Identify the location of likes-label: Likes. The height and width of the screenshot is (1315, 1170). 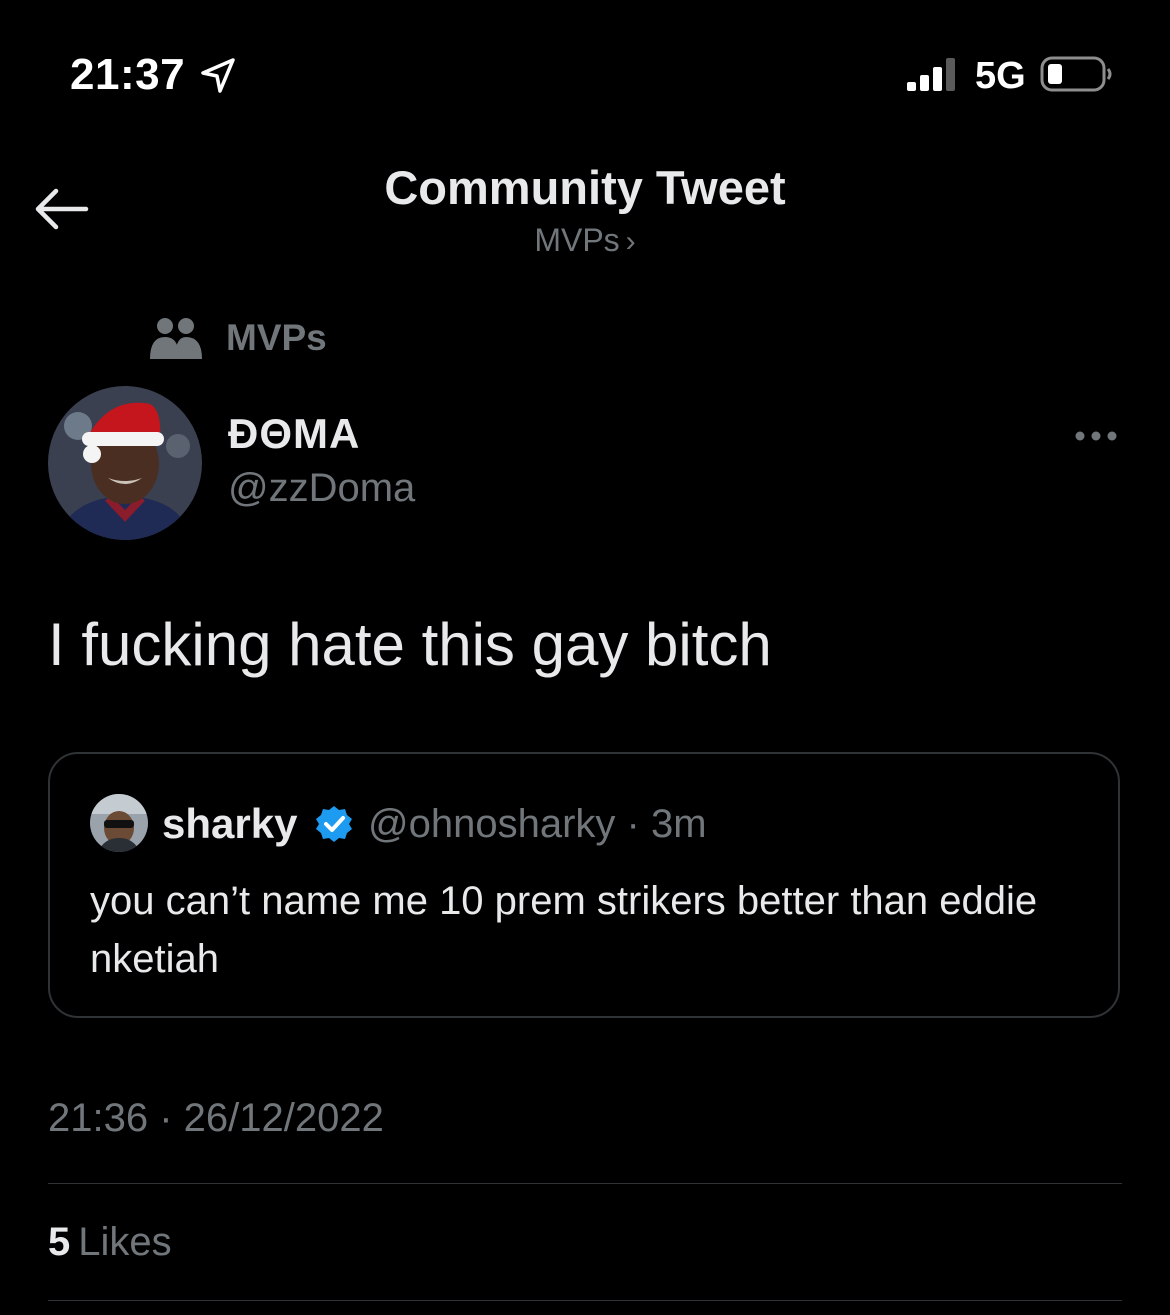
(125, 1242).